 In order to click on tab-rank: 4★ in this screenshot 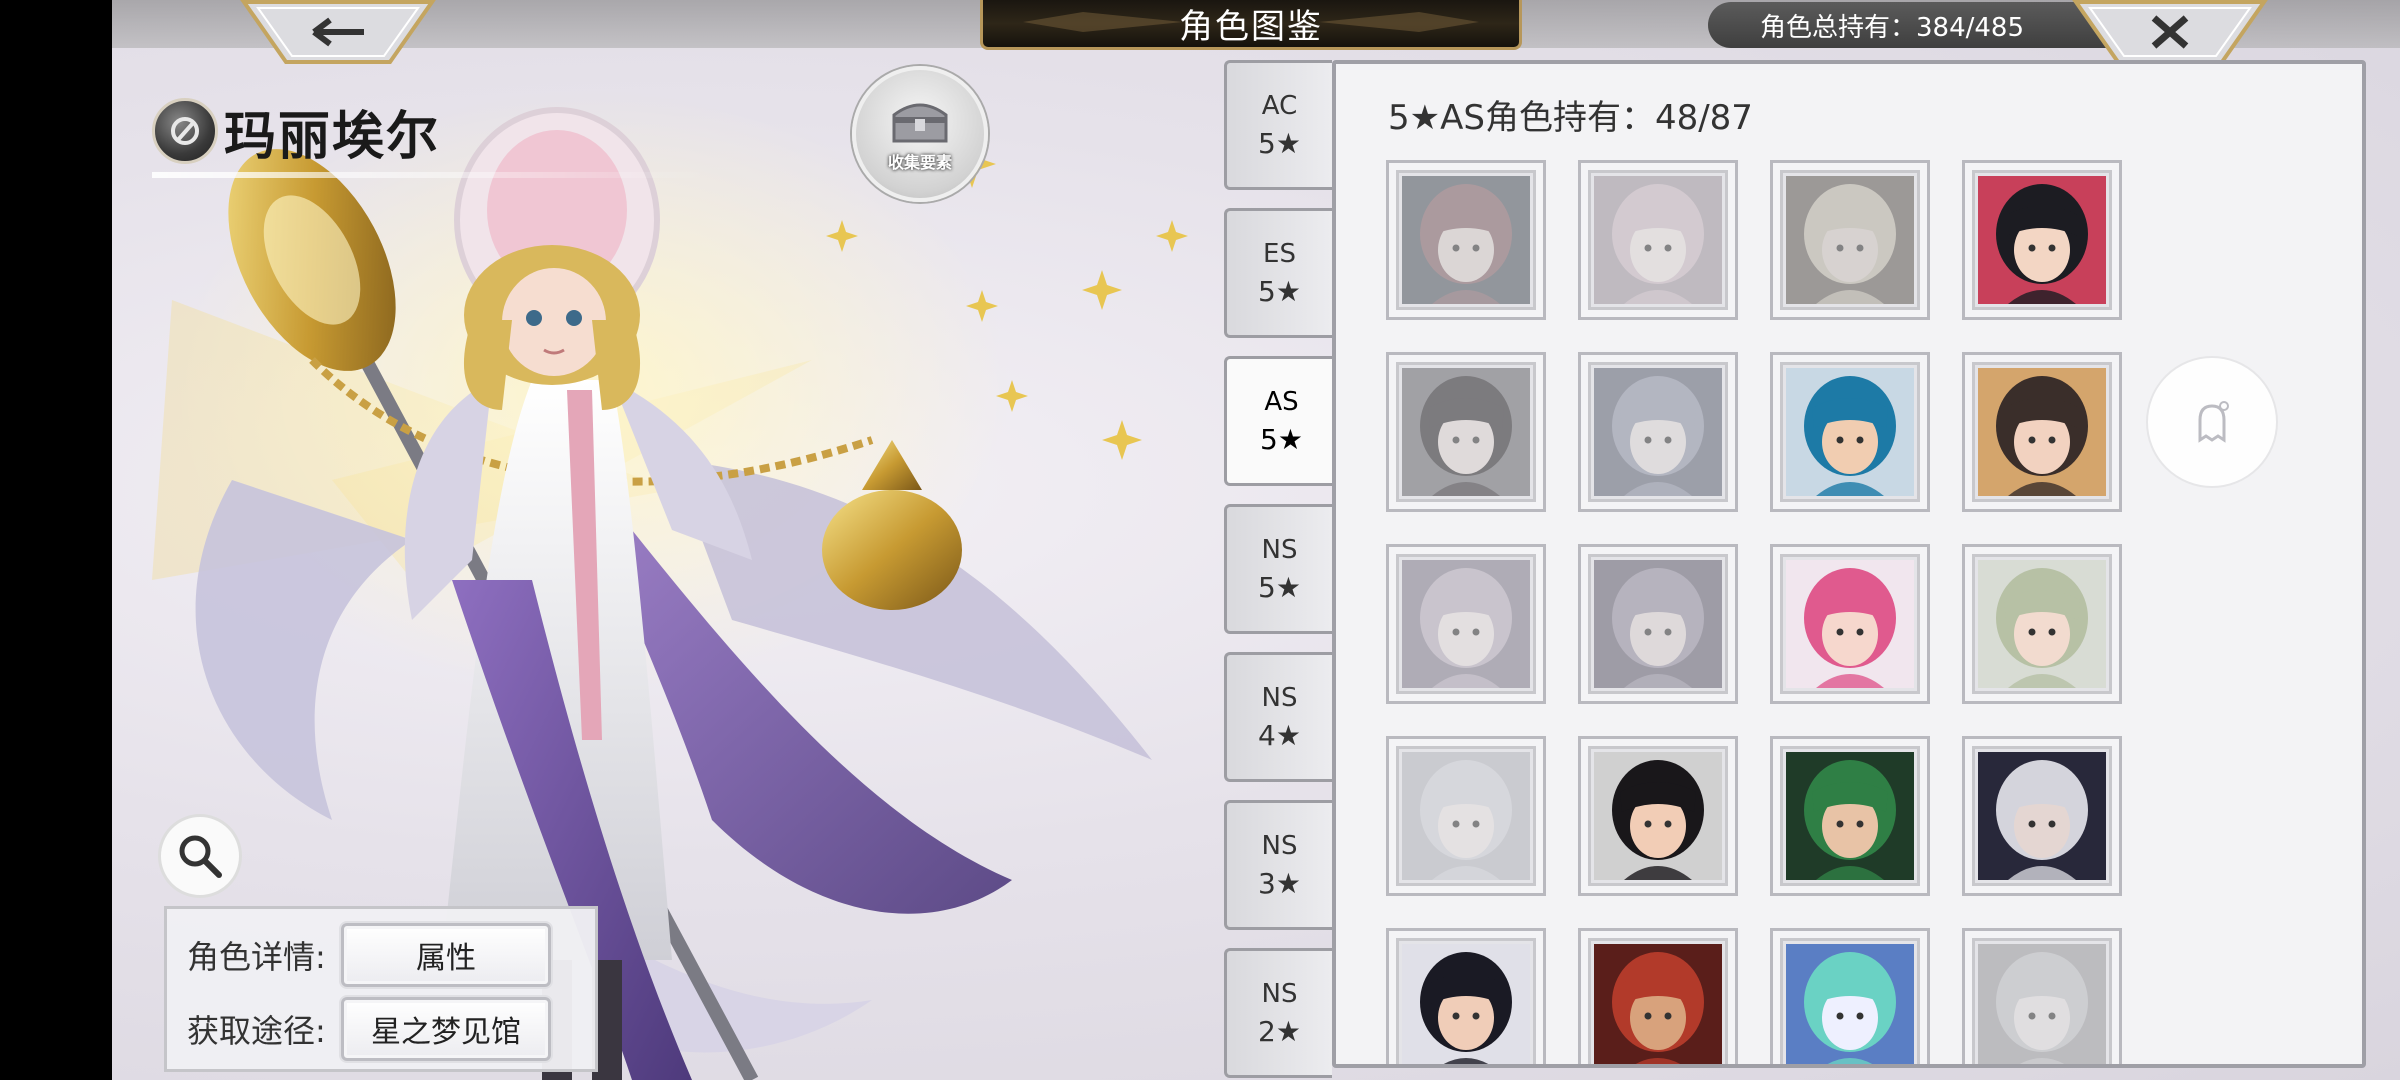, I will do `click(1279, 735)`.